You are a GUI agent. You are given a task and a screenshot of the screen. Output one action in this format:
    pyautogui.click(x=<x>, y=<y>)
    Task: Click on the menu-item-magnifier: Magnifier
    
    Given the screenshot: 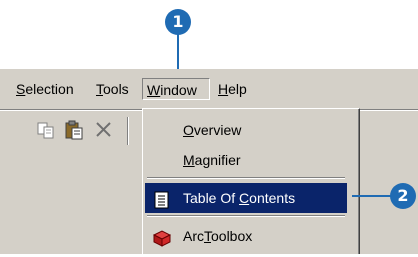 What is the action you would take?
    pyautogui.click(x=246, y=160)
    